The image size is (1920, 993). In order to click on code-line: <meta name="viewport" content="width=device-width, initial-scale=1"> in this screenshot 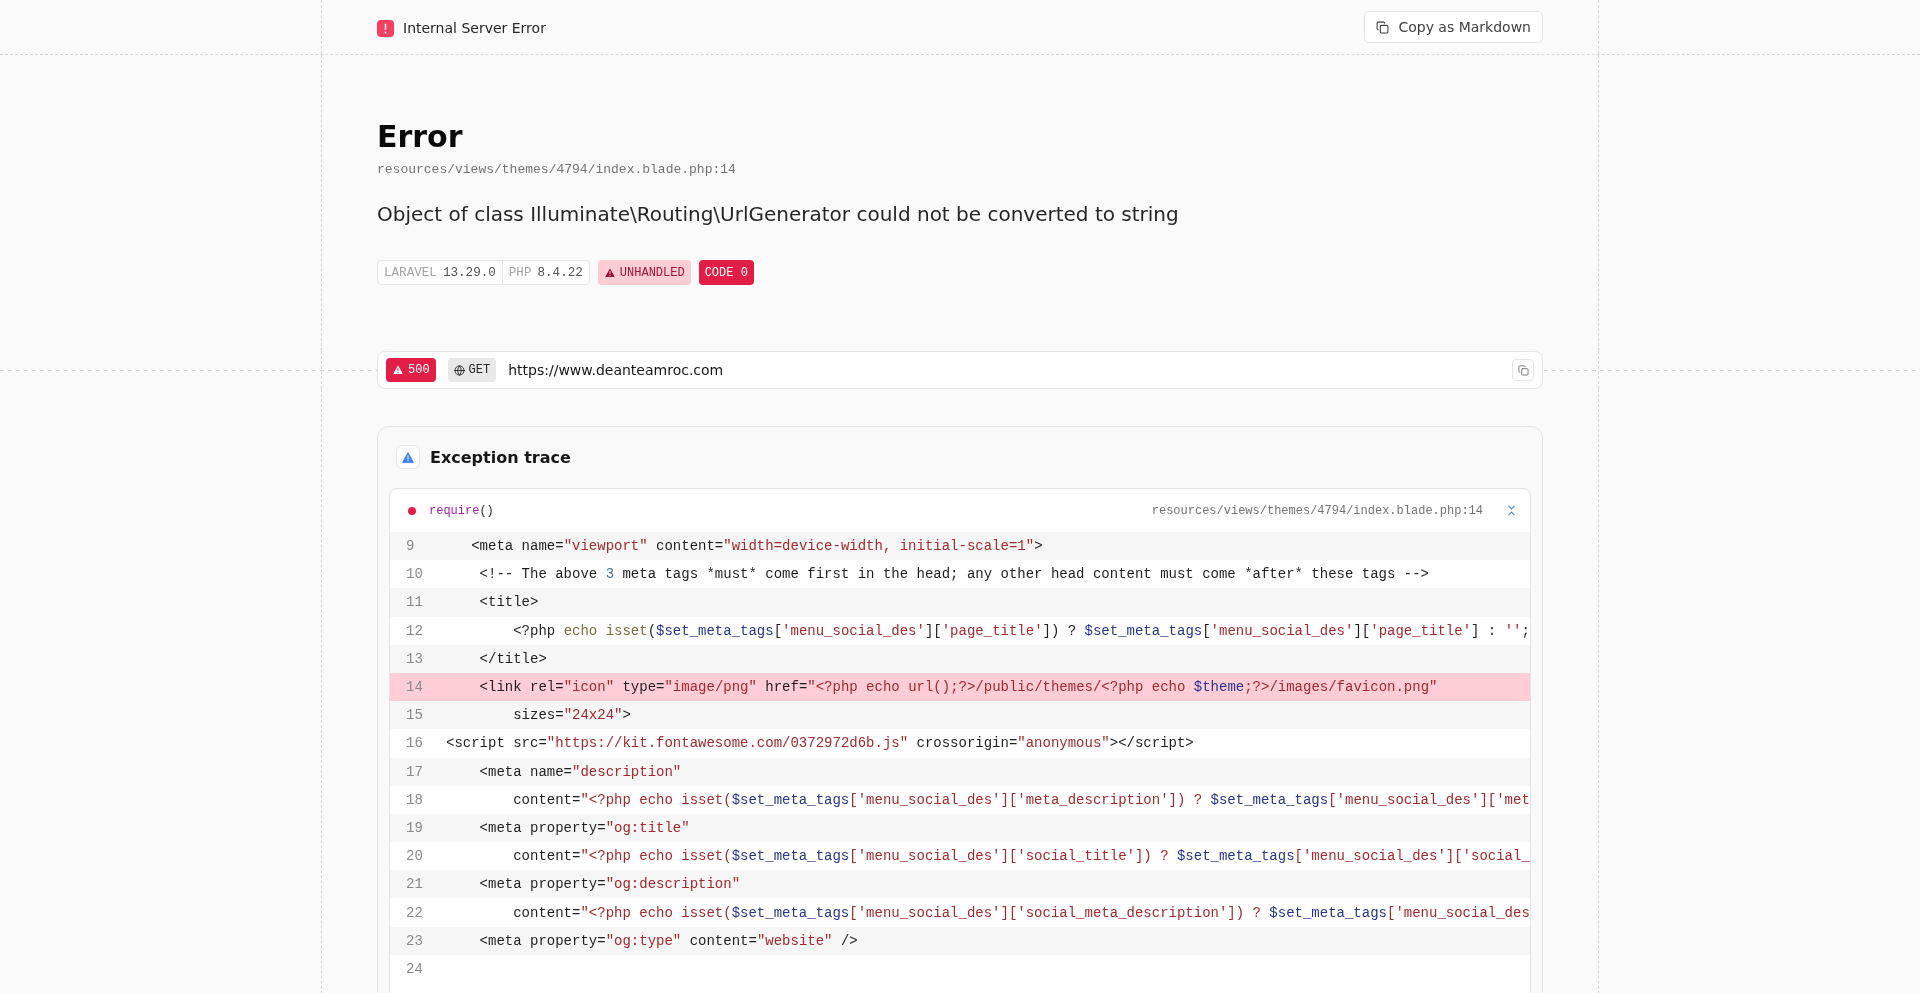, I will do `click(756, 546)`.